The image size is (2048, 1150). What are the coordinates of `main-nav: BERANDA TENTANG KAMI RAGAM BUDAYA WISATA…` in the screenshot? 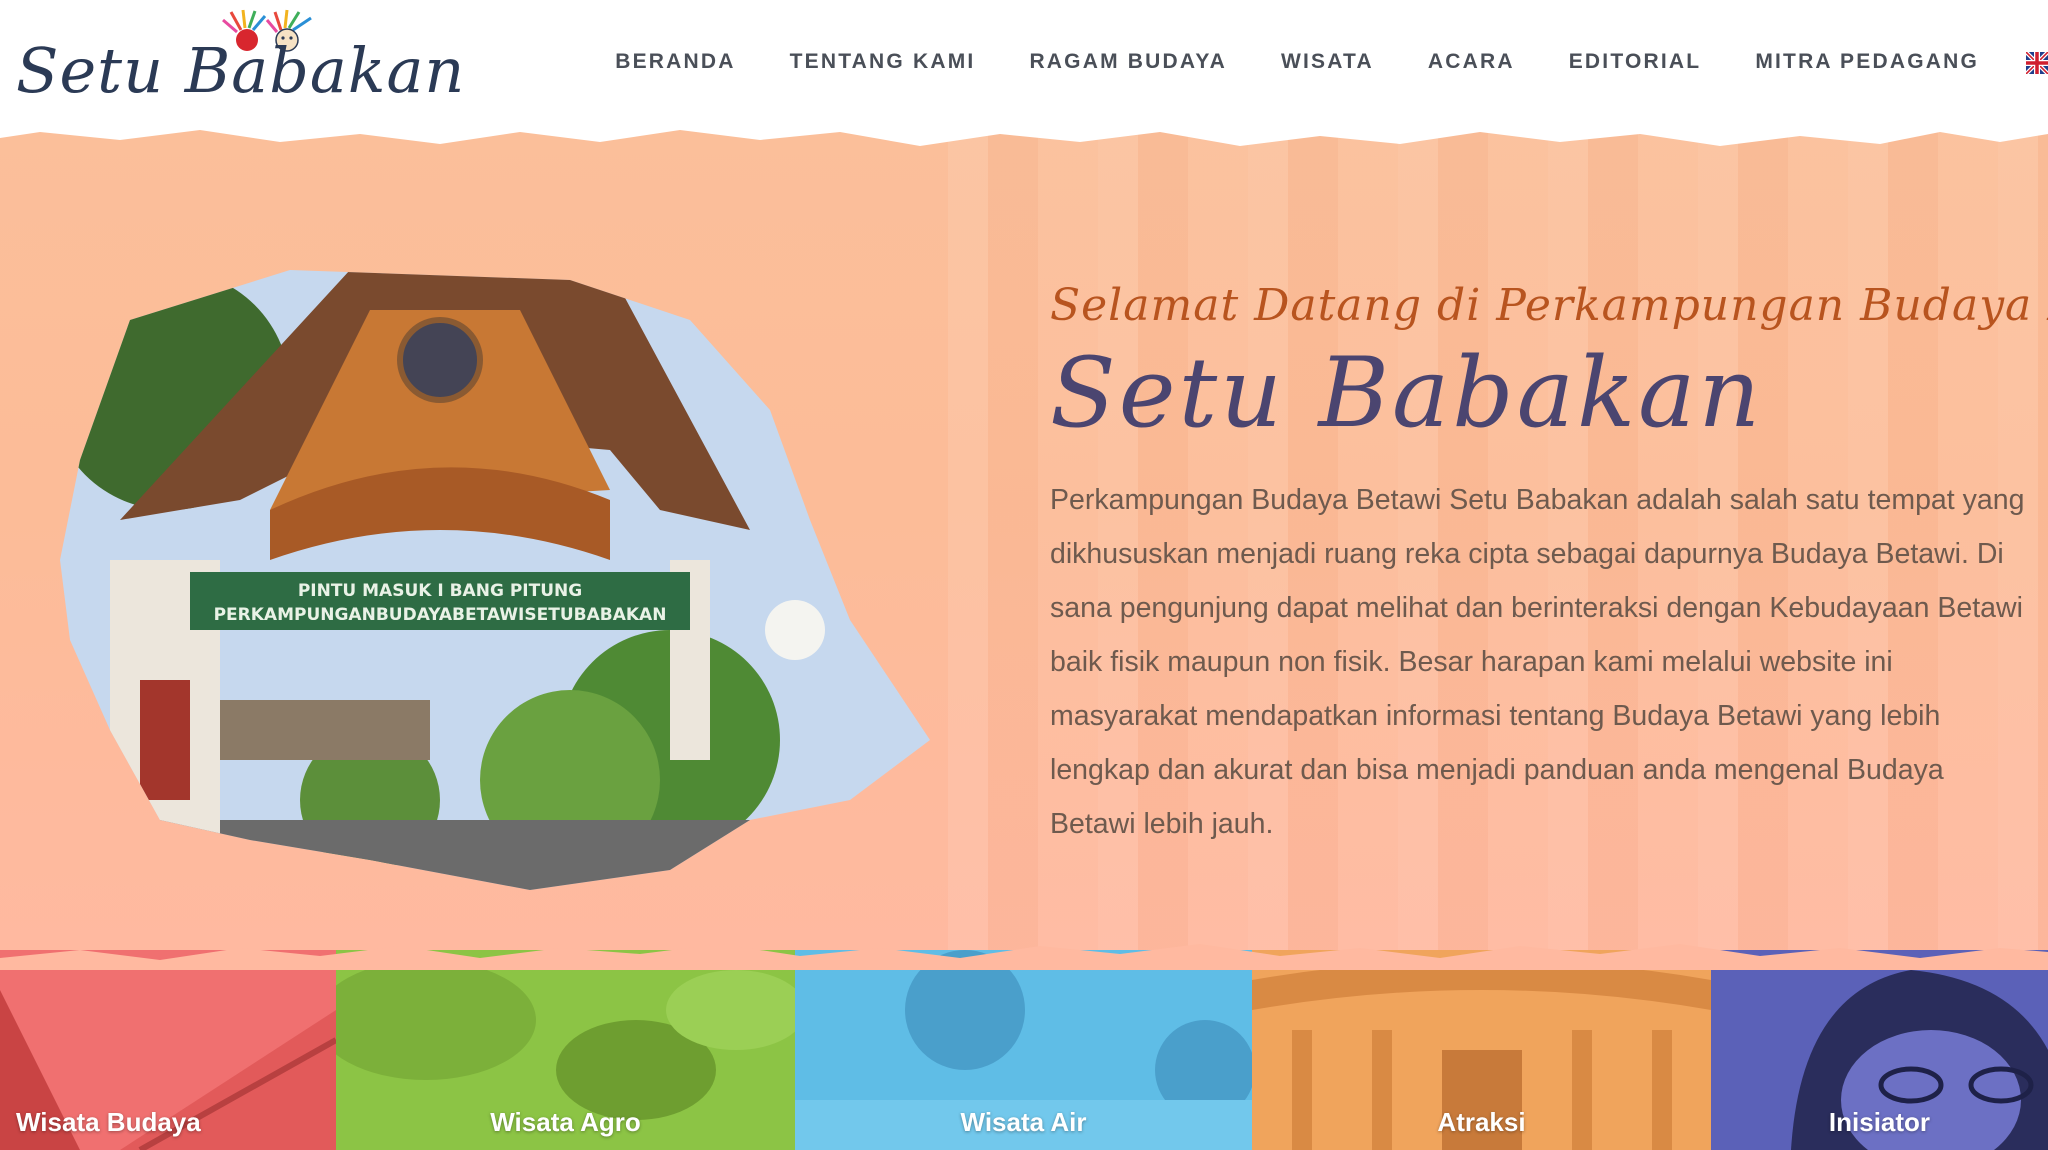 It's located at (1297, 62).